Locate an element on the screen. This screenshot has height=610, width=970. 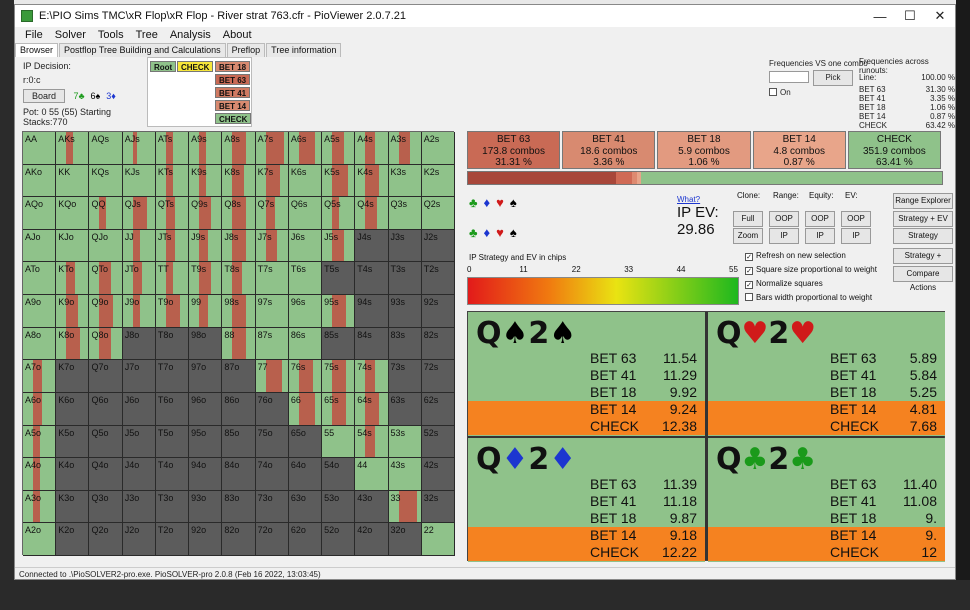
menu-tools: Tools is located at coordinates (111, 35).